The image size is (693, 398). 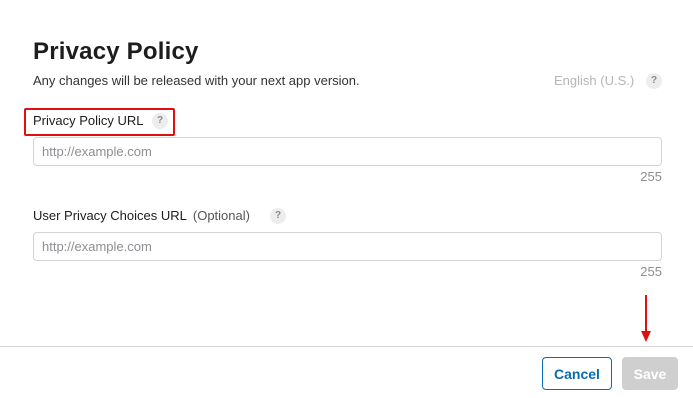 What do you see at coordinates (110, 215) in the screenshot?
I see `field-label-text: User Privacy Choices URL` at bounding box center [110, 215].